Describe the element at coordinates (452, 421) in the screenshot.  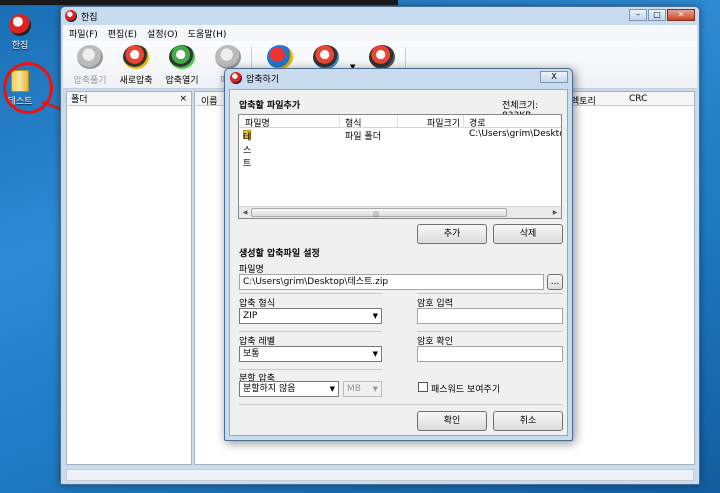
I see `ok-button: 확인` at that location.